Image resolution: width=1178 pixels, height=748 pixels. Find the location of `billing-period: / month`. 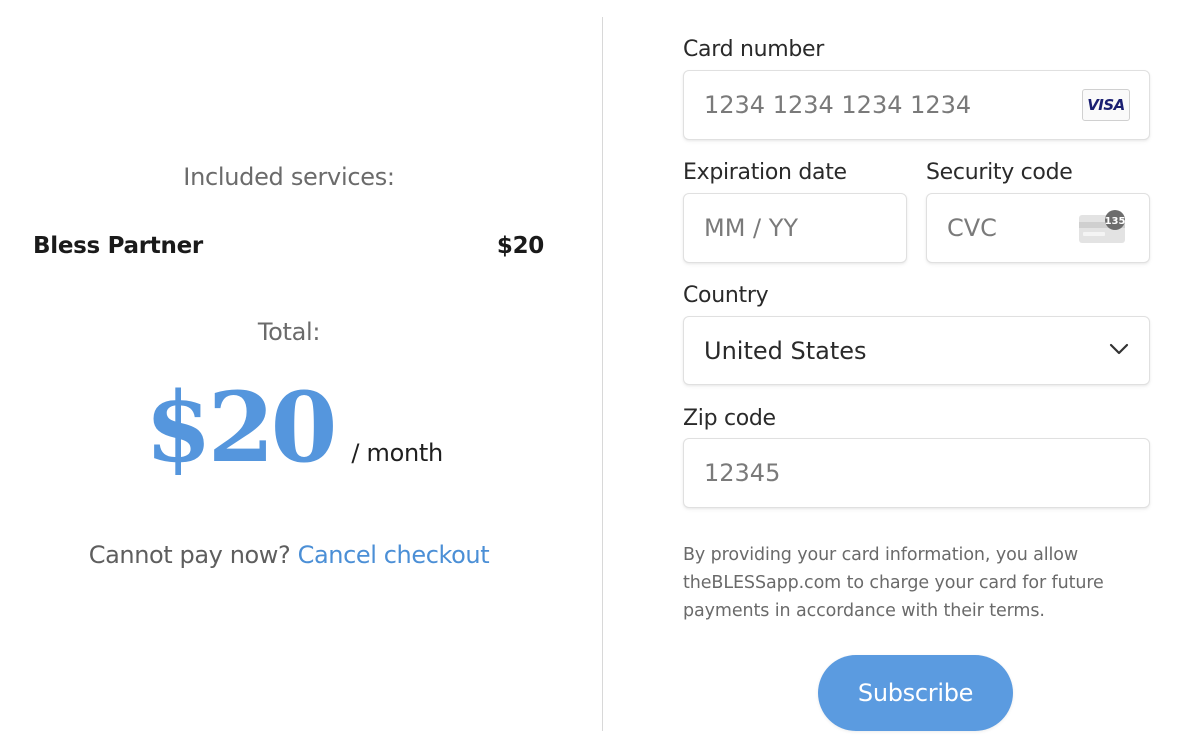

billing-period: / month is located at coordinates (397, 453).